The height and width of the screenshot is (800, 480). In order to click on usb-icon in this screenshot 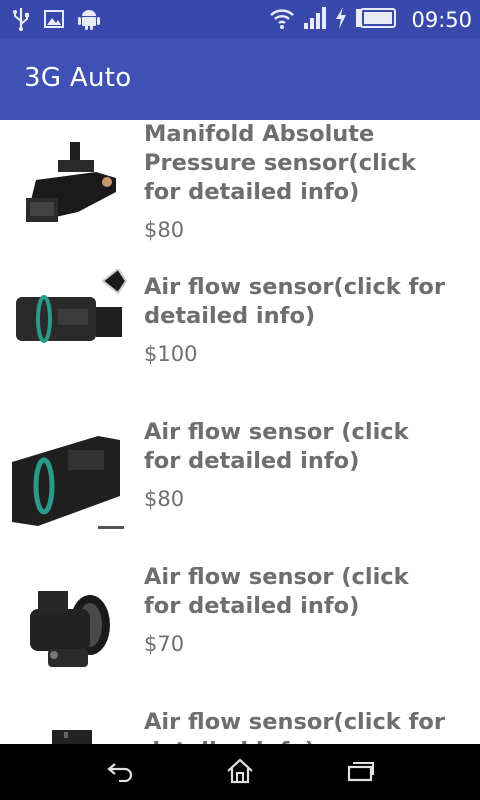, I will do `click(21, 21)`.